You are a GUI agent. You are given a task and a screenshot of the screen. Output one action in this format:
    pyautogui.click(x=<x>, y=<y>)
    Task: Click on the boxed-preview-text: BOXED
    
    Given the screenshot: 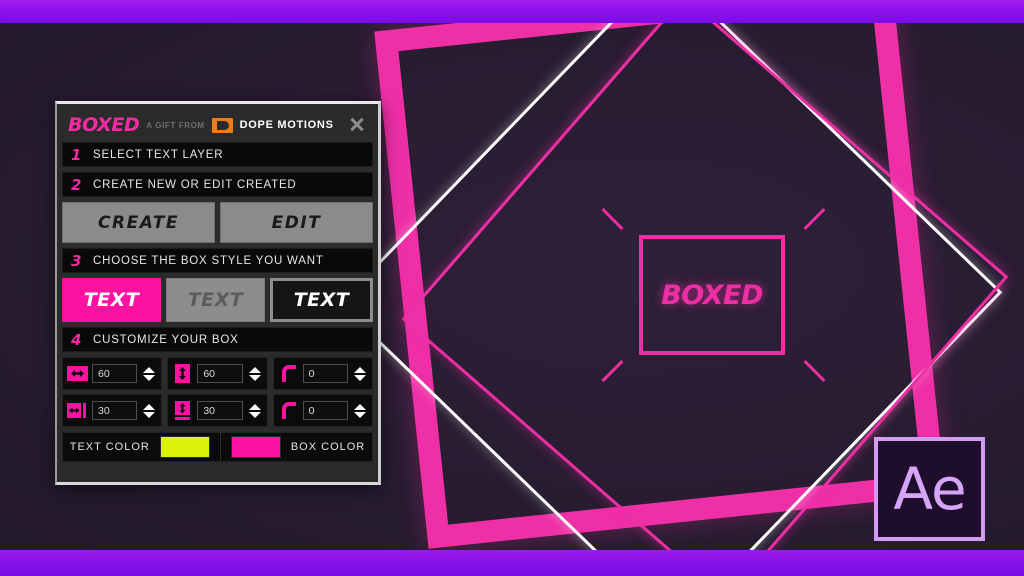 What is the action you would take?
    pyautogui.click(x=712, y=295)
    